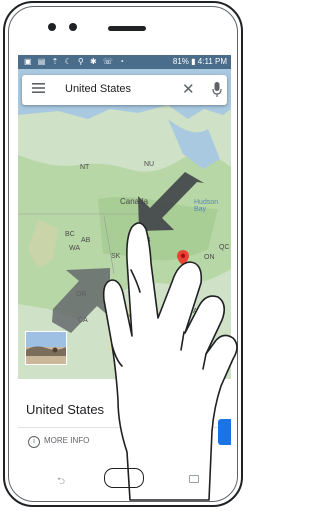 The image size is (320, 511). I want to click on home-button, so click(124, 478).